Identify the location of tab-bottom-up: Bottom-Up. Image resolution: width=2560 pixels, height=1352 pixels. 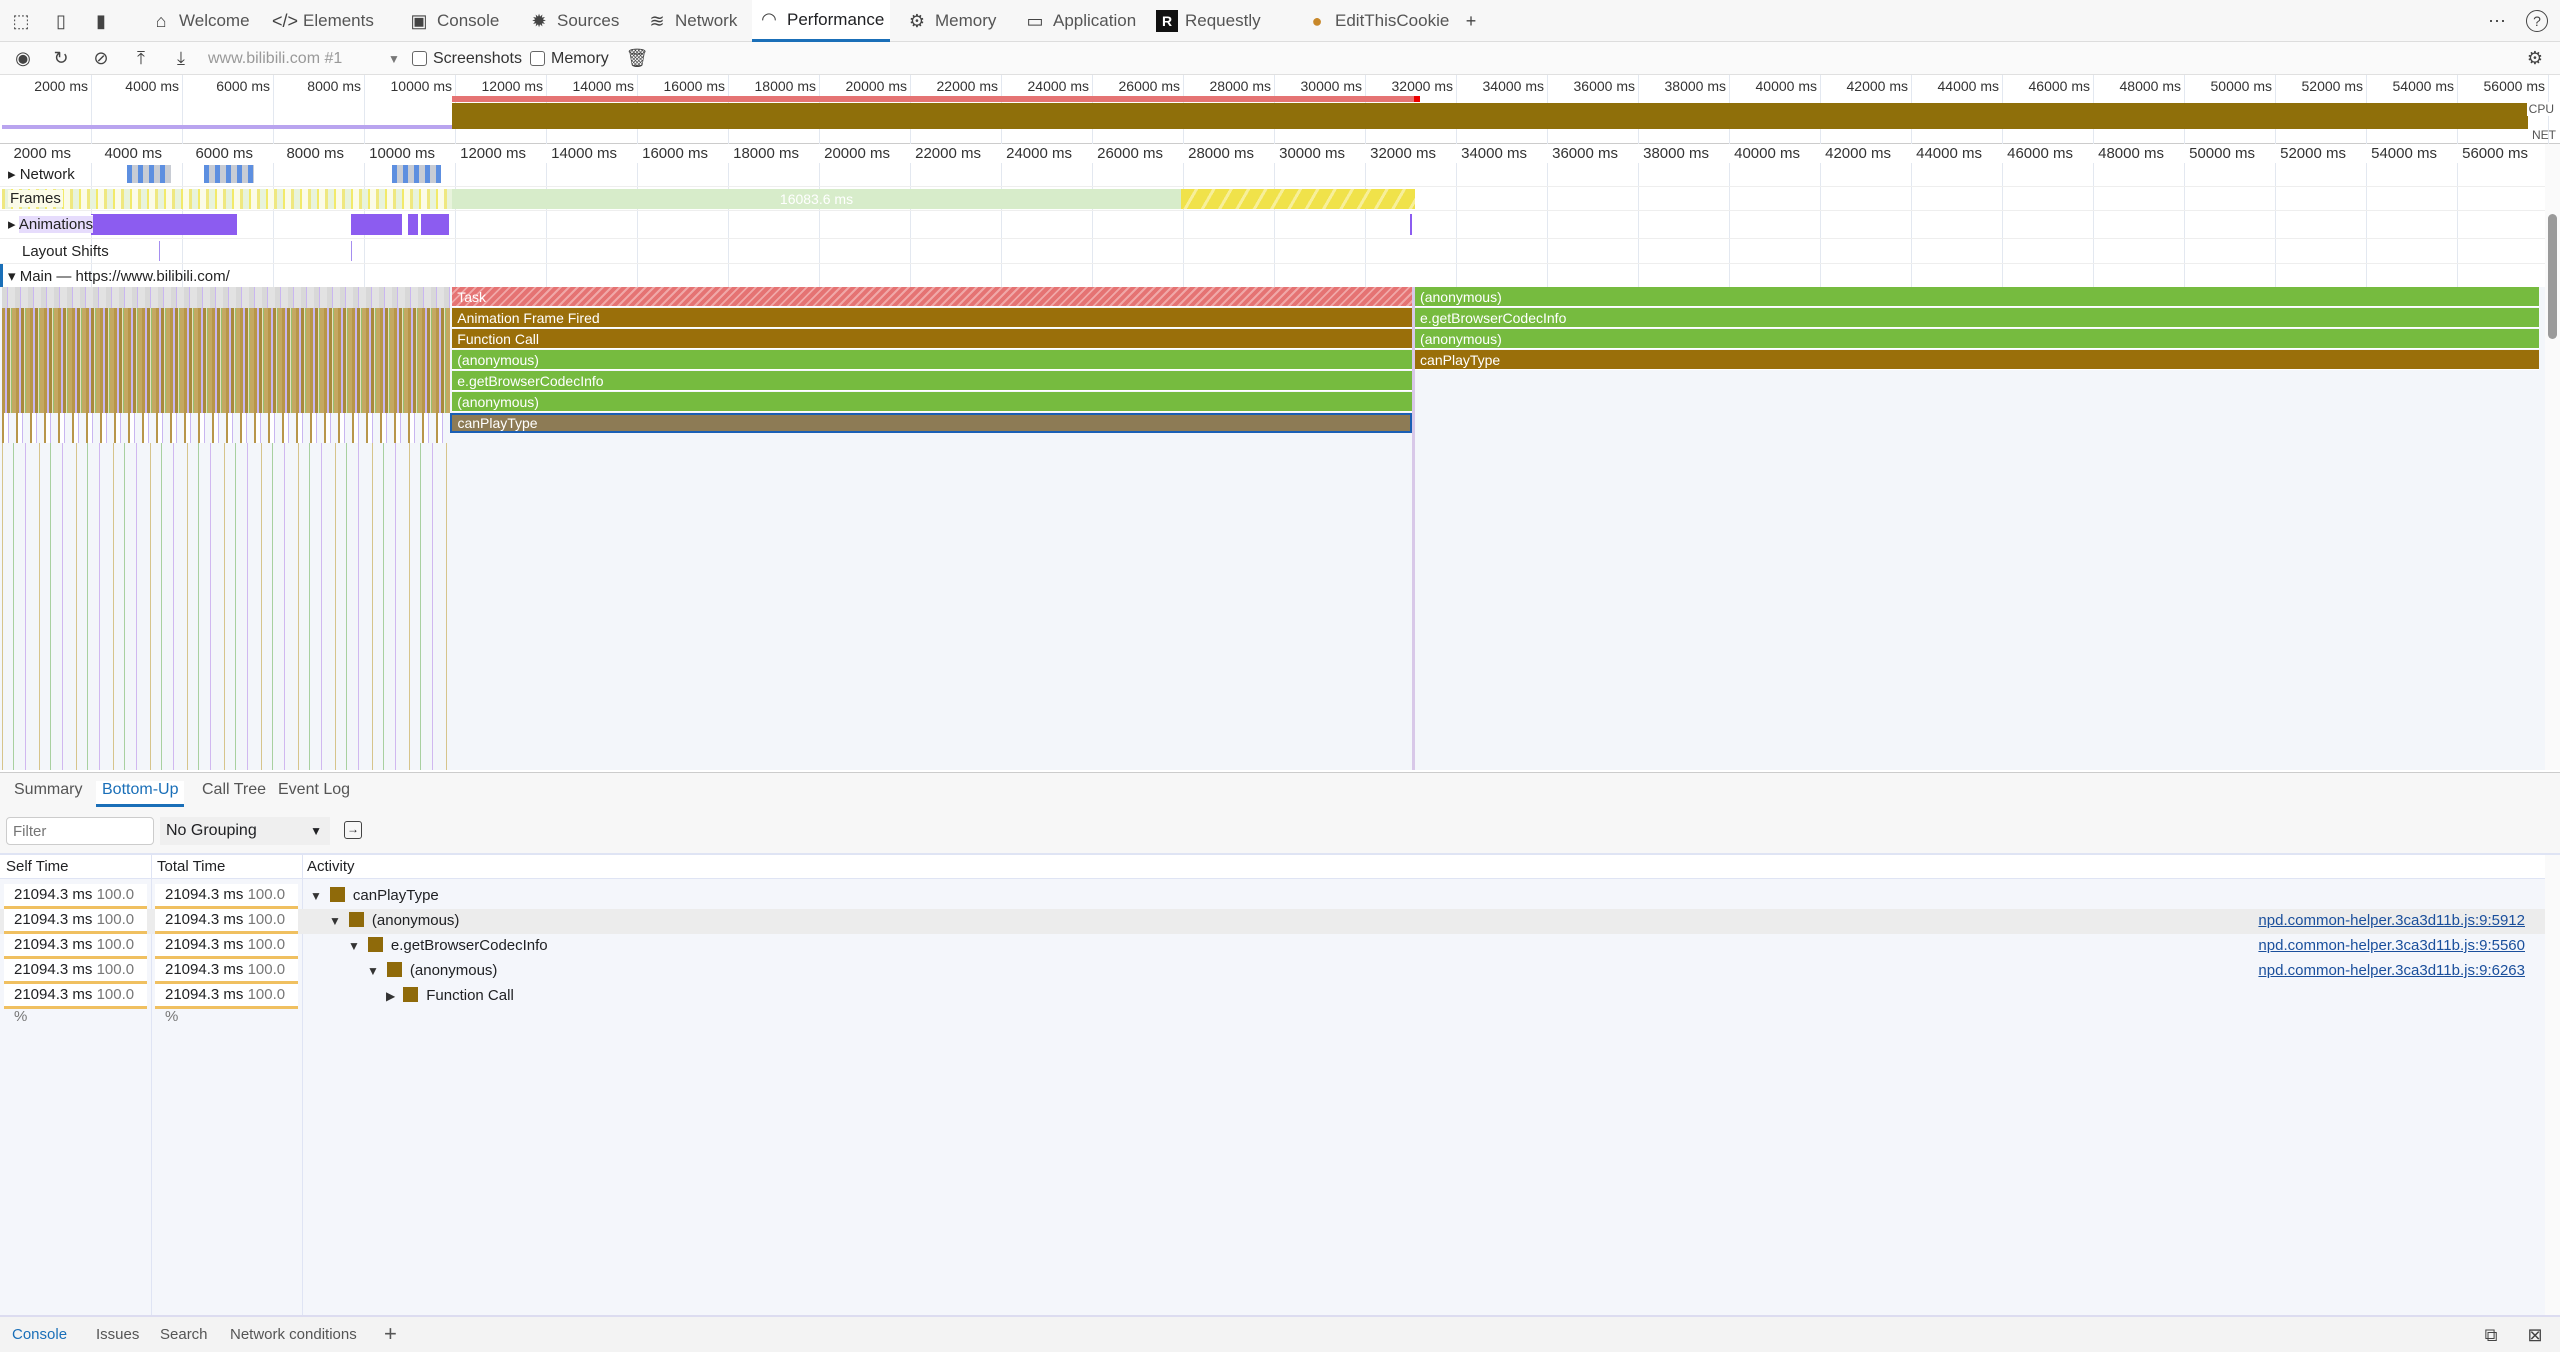
(140, 794).